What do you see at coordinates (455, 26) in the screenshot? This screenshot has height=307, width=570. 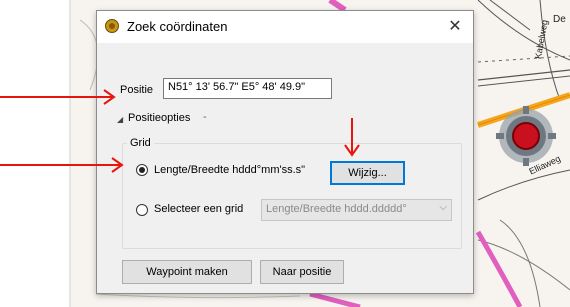 I see `close-icon: ✕` at bounding box center [455, 26].